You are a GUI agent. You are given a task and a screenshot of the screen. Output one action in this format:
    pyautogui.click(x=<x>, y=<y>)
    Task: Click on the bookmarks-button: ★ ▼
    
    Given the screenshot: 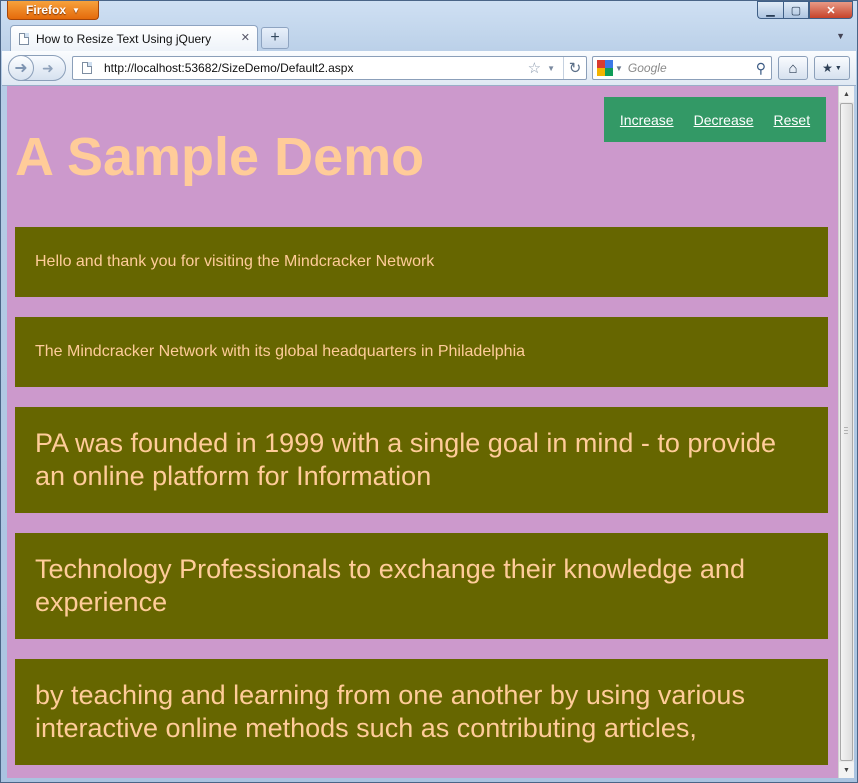 What is the action you would take?
    pyautogui.click(x=832, y=68)
    